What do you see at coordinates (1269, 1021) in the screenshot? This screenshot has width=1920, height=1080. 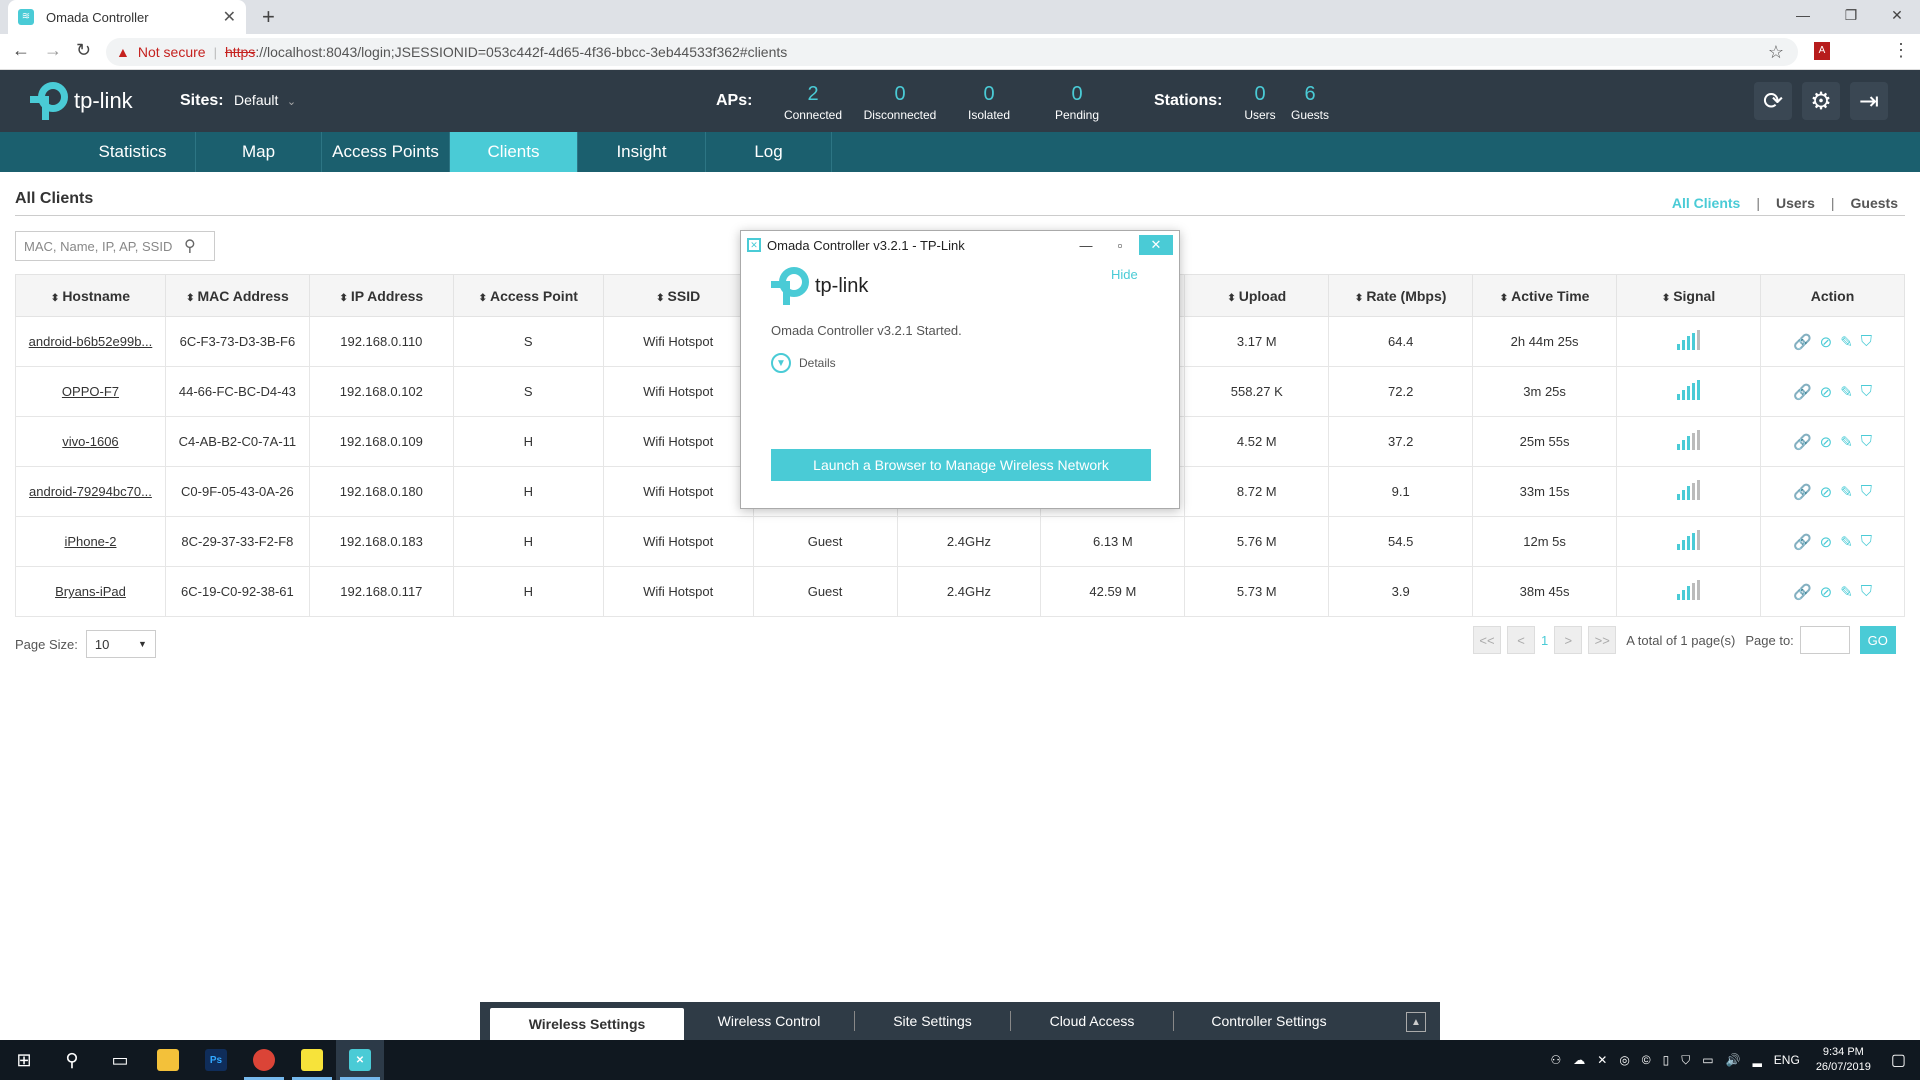 I see `tab-controller-settings: Controller Settings` at bounding box center [1269, 1021].